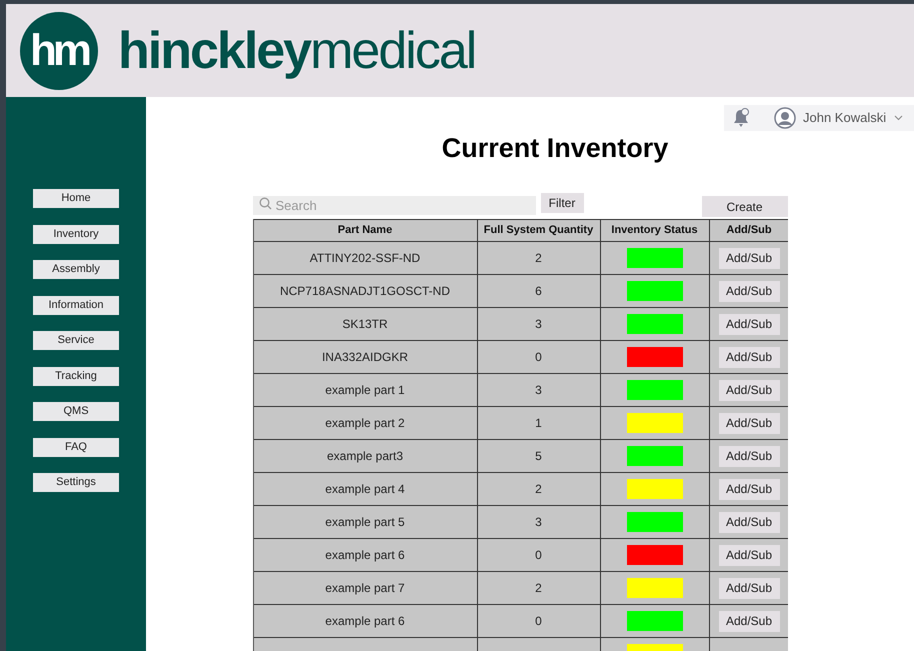 The width and height of the screenshot is (914, 651). I want to click on create-button: Create, so click(745, 206).